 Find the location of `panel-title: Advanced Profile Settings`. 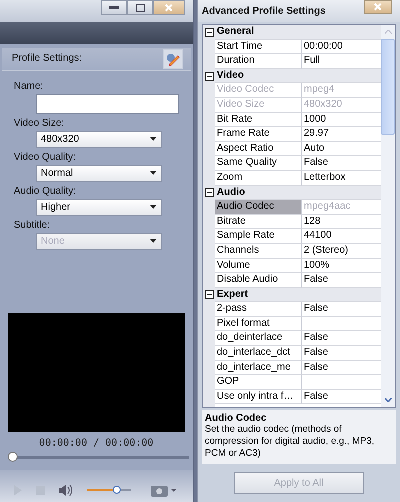

panel-title: Advanced Profile Settings is located at coordinates (264, 11).